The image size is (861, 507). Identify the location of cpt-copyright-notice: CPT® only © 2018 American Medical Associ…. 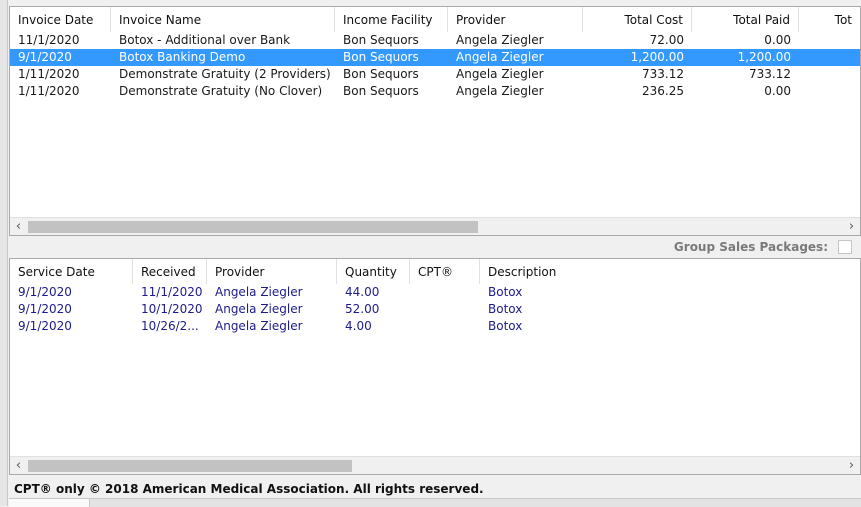
(249, 489).